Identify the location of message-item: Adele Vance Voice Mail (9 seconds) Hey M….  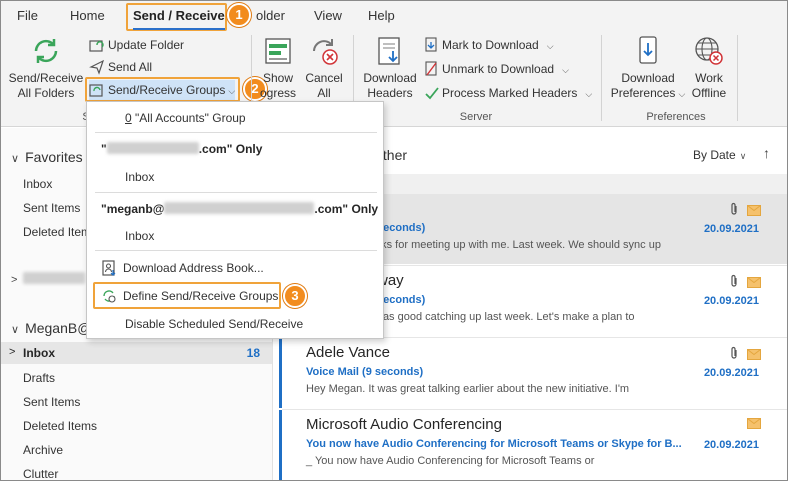
(533, 373).